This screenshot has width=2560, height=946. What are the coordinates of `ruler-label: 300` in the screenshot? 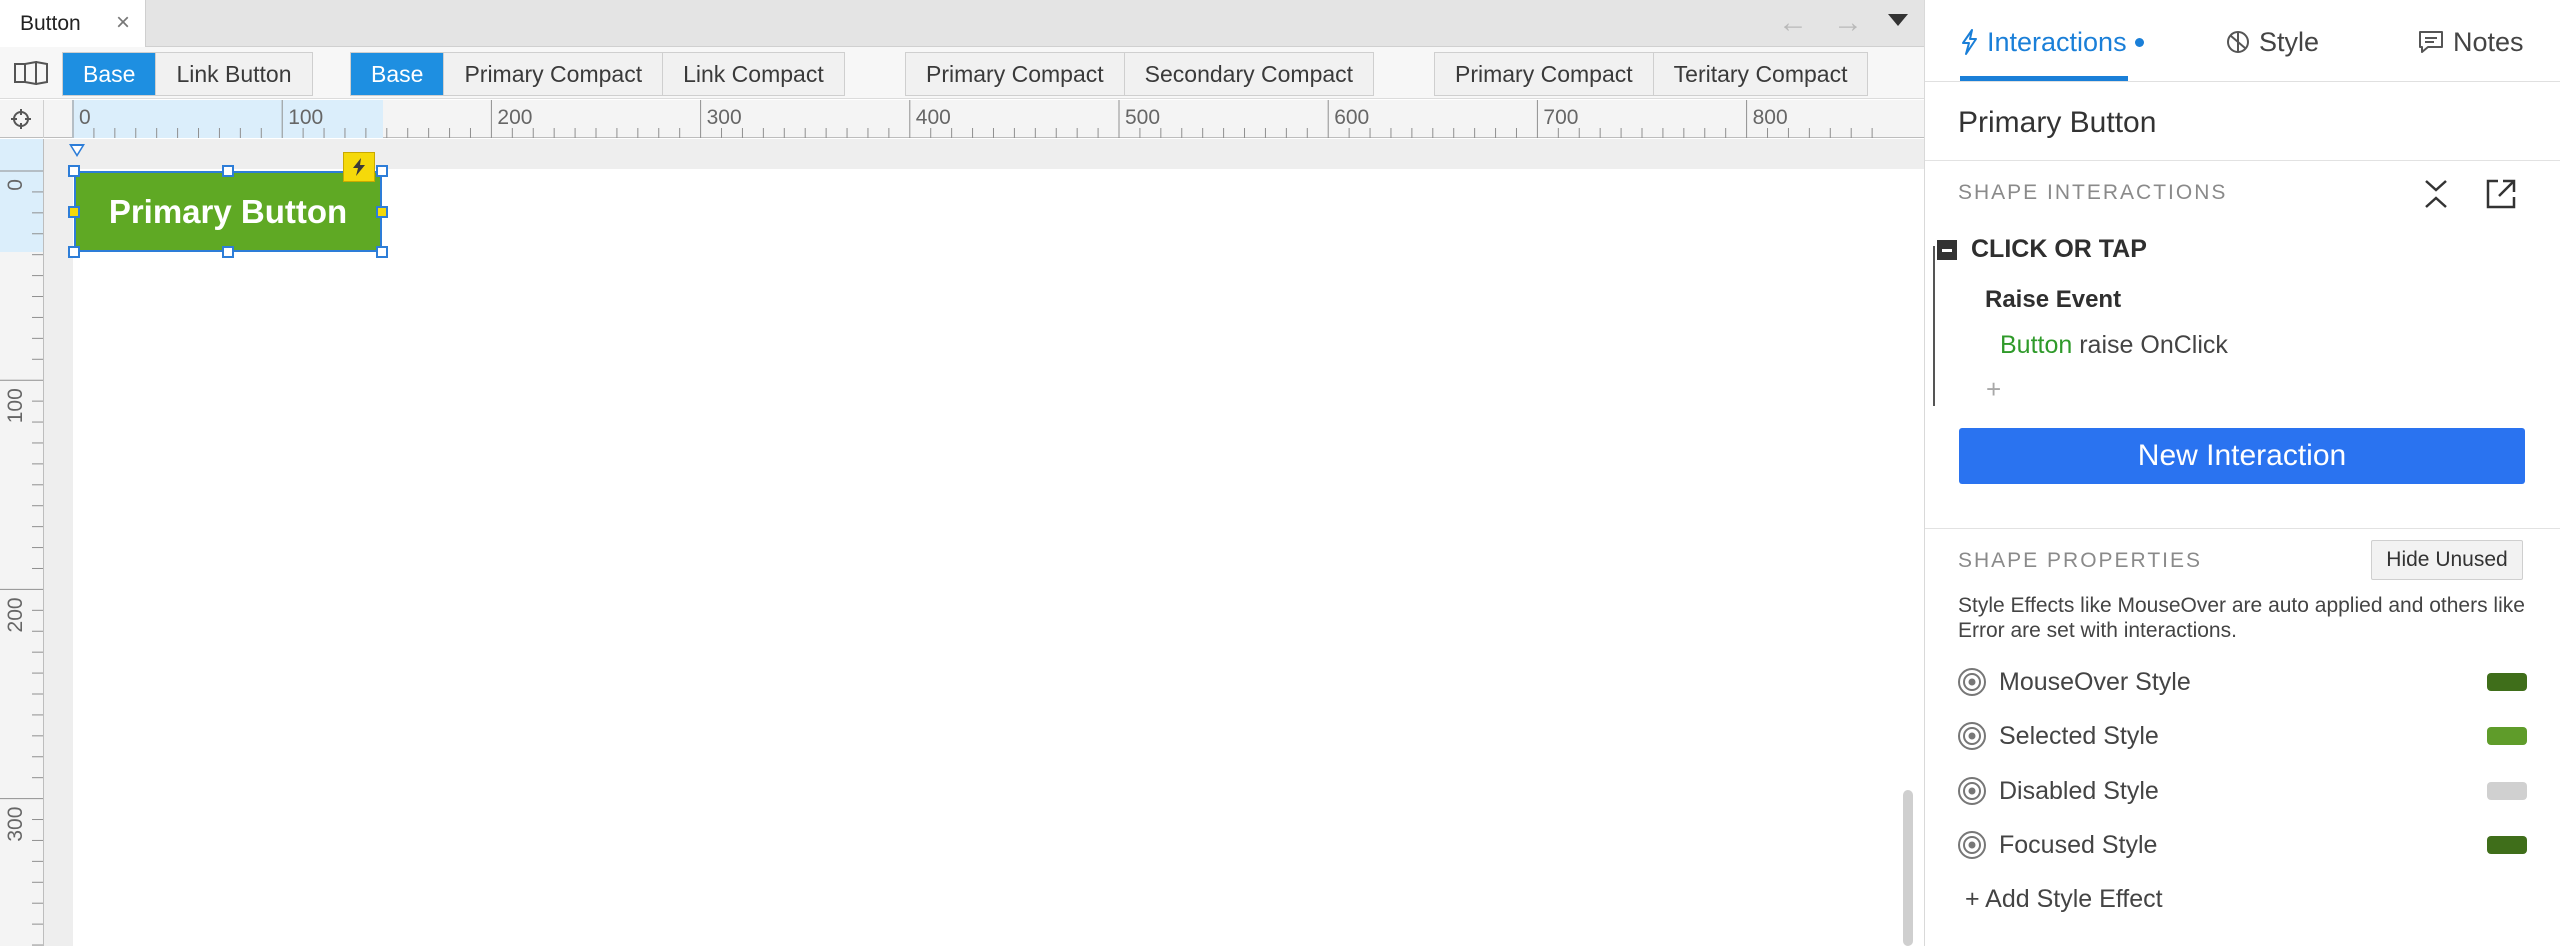 It's located at (15, 824).